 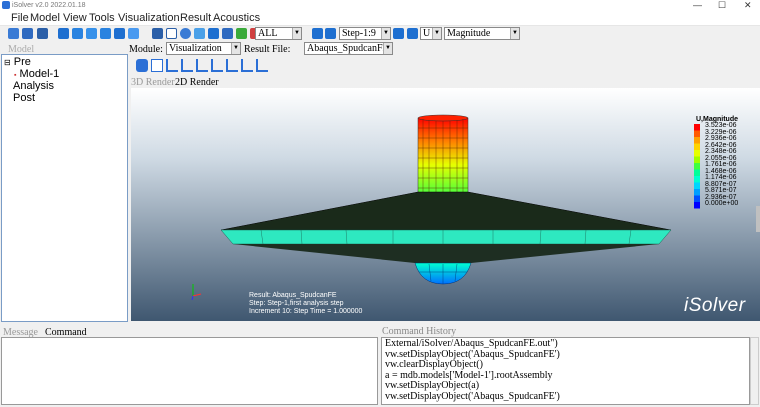 I want to click on axis-iso-icon, so click(x=262, y=65).